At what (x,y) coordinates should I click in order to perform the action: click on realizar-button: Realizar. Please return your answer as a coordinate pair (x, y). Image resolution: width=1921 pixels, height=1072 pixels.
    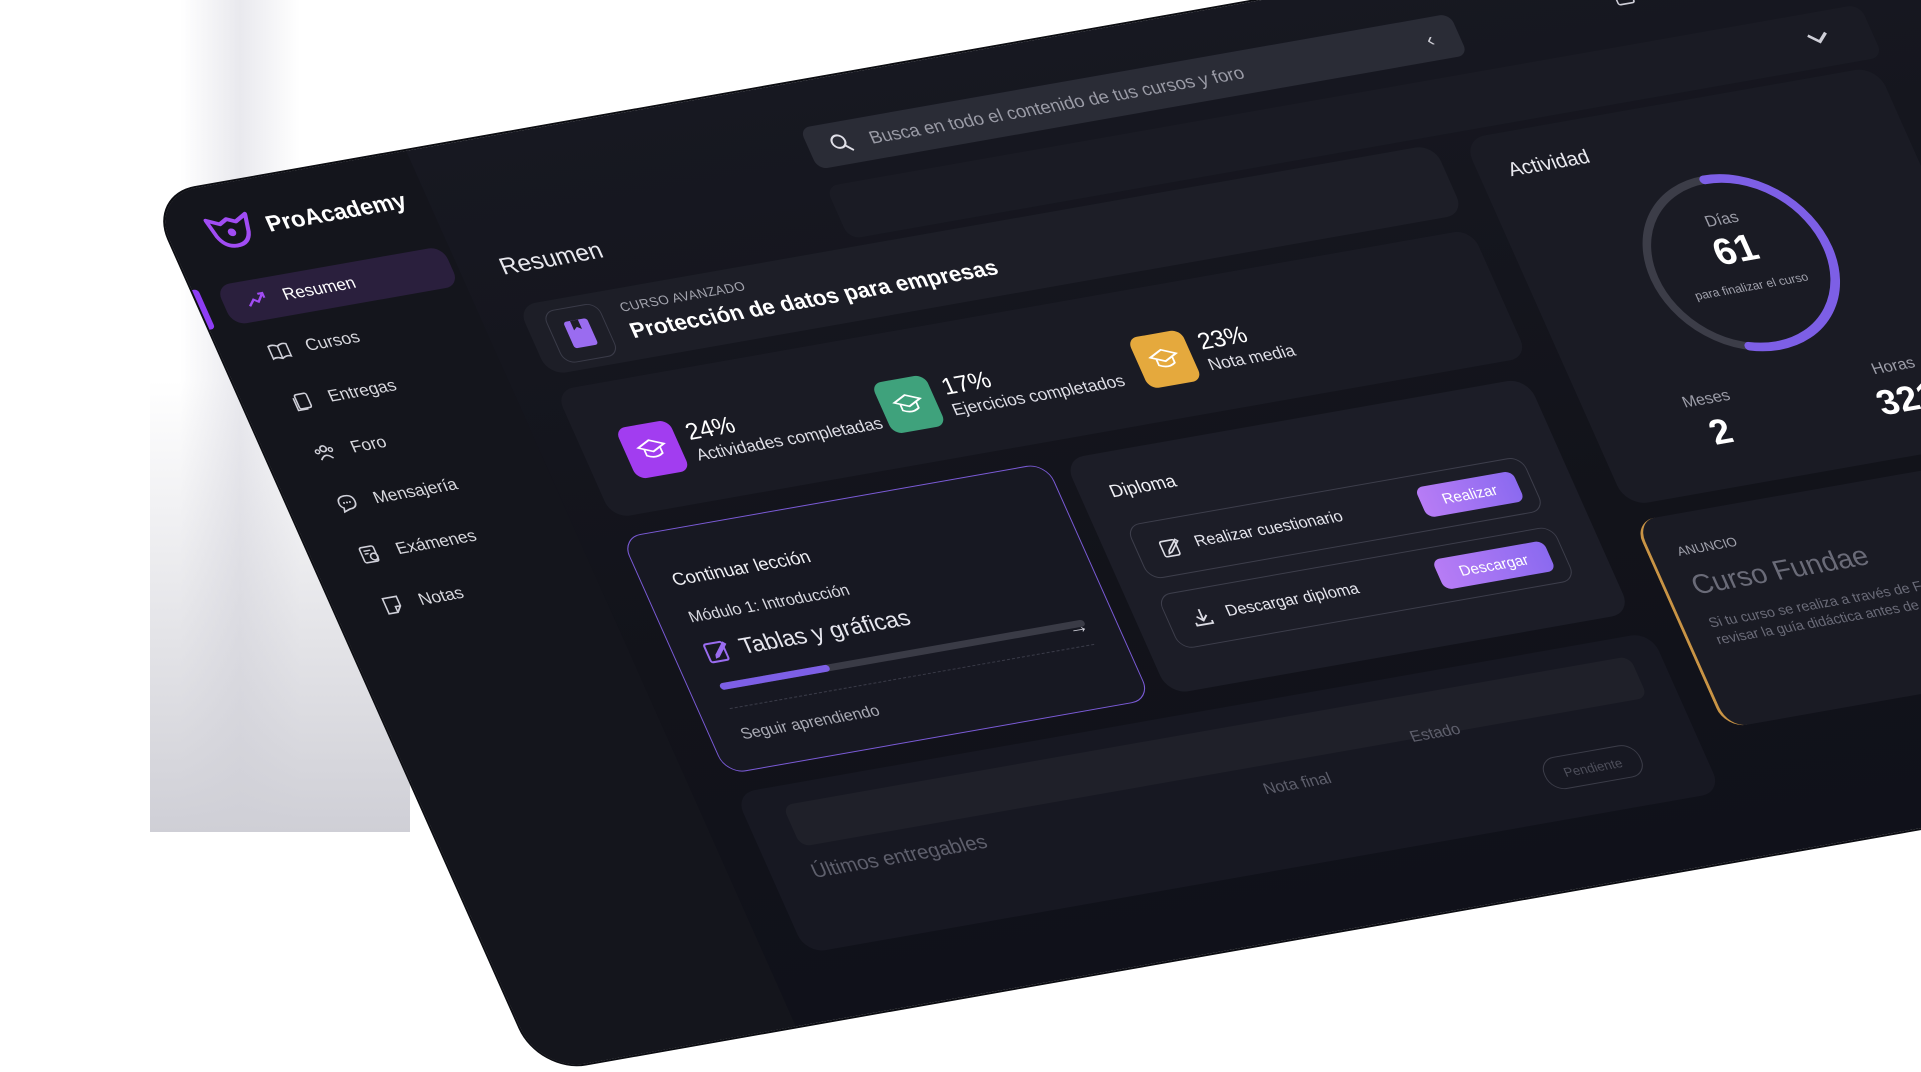
    Looking at the image, I should click on (1469, 494).